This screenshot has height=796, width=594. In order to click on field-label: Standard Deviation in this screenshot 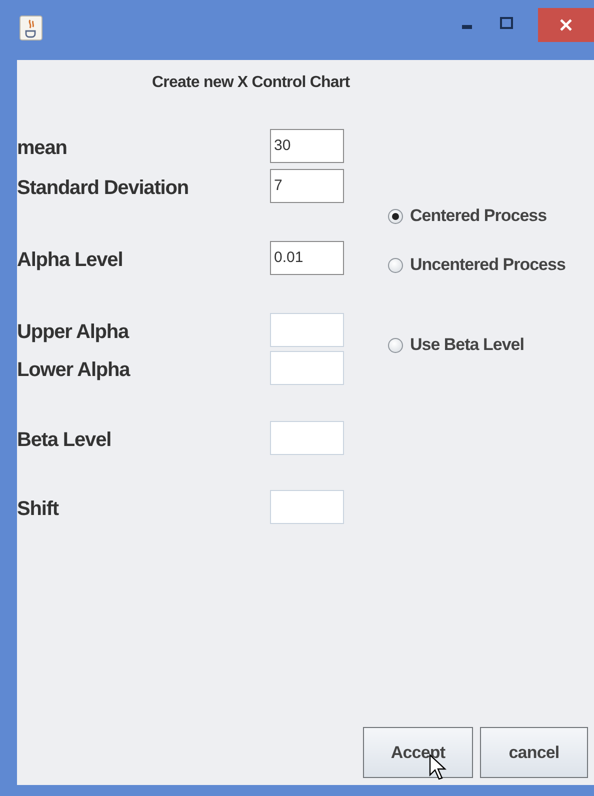, I will do `click(103, 188)`.